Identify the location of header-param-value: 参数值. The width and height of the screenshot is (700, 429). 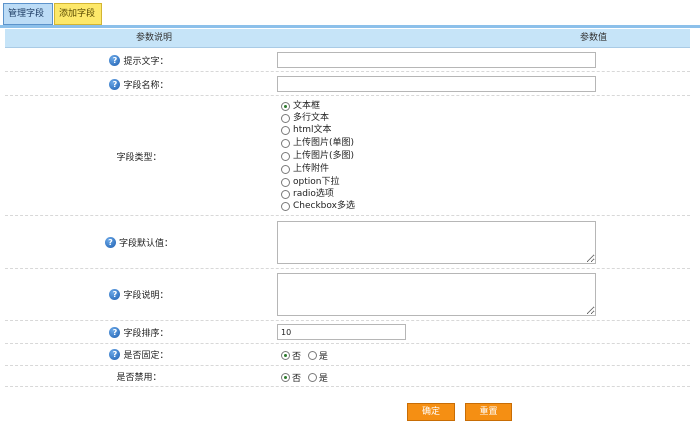
(594, 38).